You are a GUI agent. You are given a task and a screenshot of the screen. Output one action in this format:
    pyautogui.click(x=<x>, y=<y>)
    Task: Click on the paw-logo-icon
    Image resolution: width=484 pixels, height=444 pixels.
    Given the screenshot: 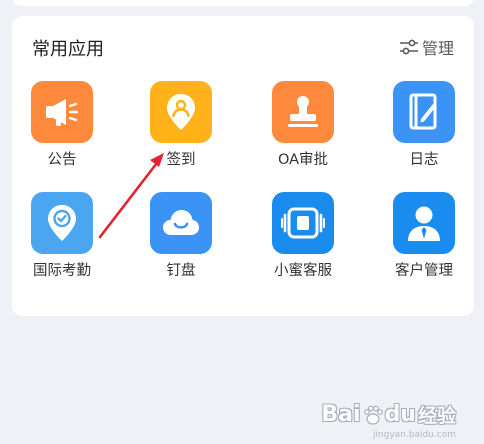 What is the action you would take?
    pyautogui.click(x=373, y=415)
    